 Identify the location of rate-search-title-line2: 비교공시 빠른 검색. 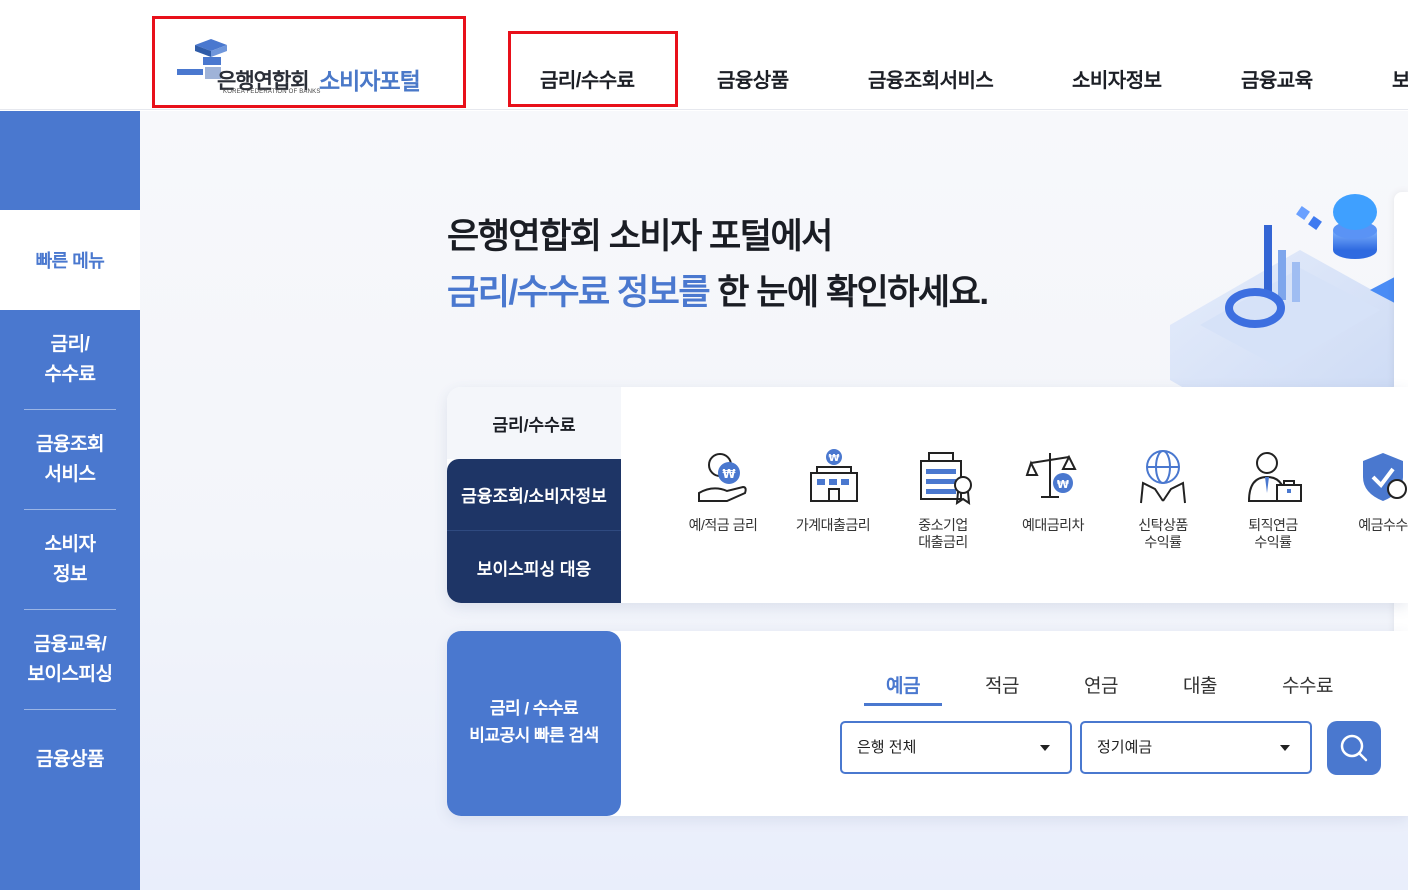
(534, 735).